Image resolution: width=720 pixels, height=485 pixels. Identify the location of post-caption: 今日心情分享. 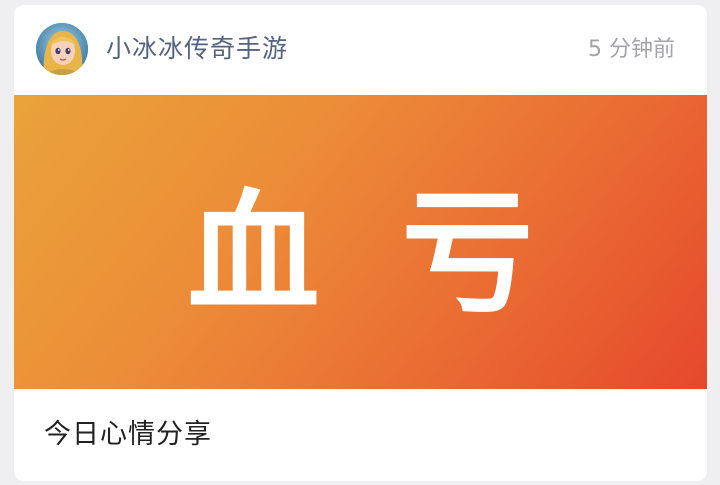
(128, 434).